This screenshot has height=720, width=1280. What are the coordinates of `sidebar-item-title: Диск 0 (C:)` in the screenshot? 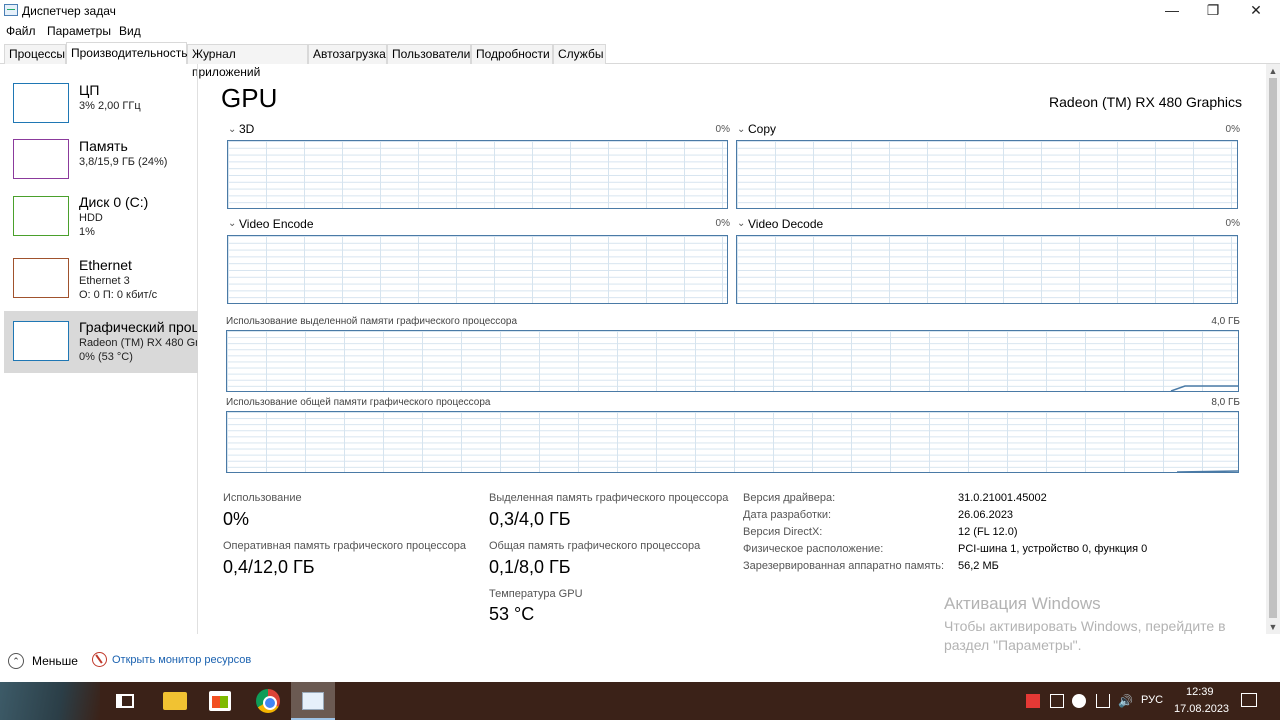 It's located at (114, 202).